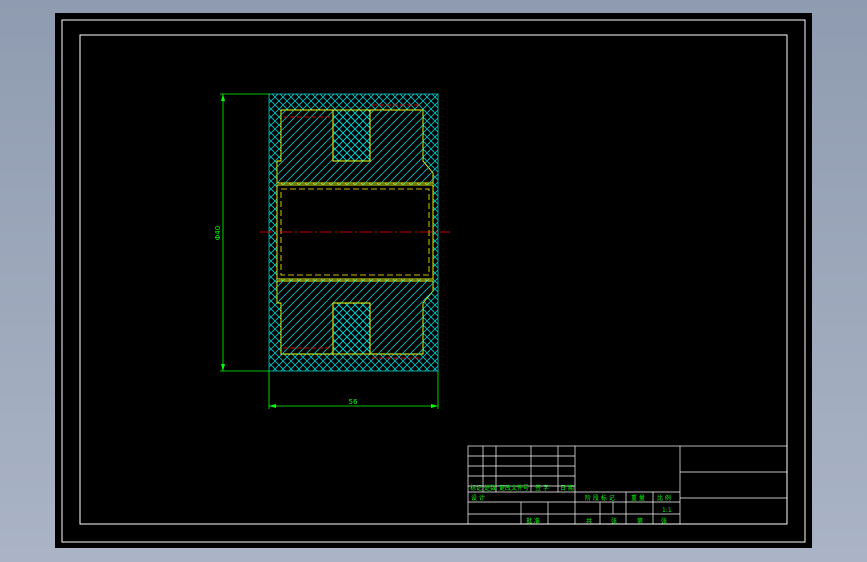  What do you see at coordinates (589, 521) in the screenshot?
I see `tb-sheets-total: 共` at bounding box center [589, 521].